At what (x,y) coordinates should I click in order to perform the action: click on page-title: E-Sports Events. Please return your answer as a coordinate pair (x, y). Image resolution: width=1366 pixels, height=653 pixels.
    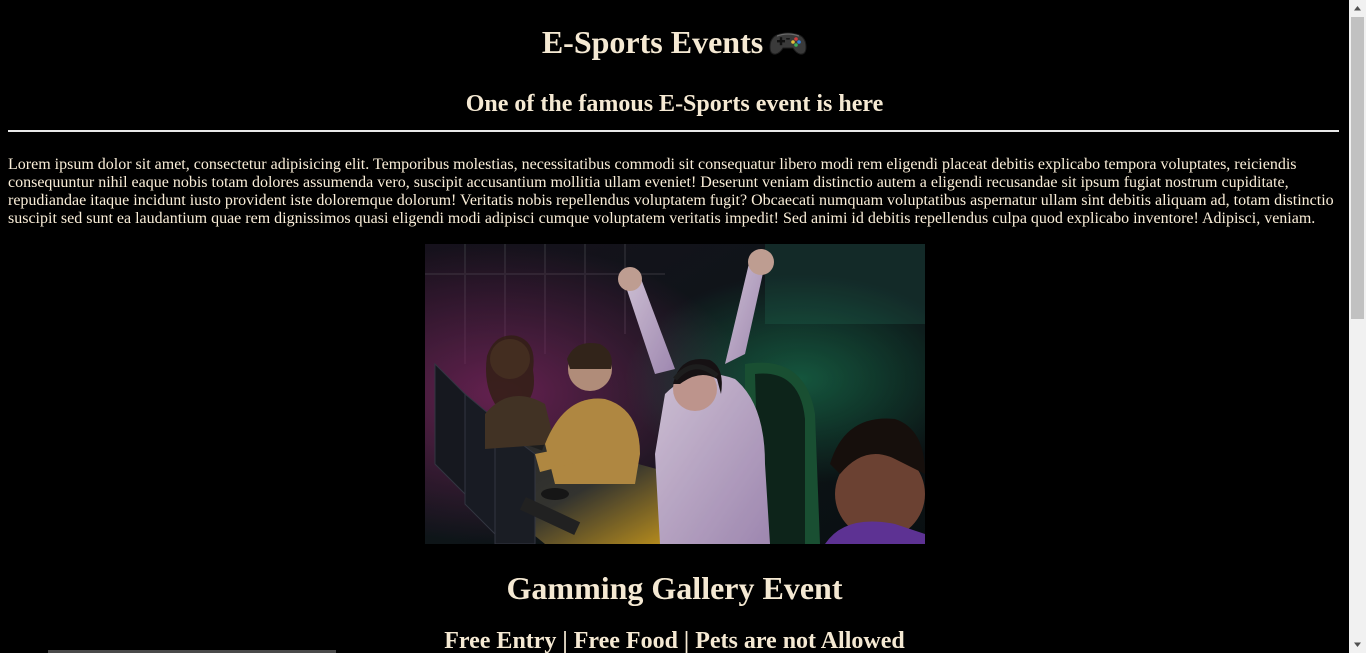
    Looking at the image, I should click on (674, 42).